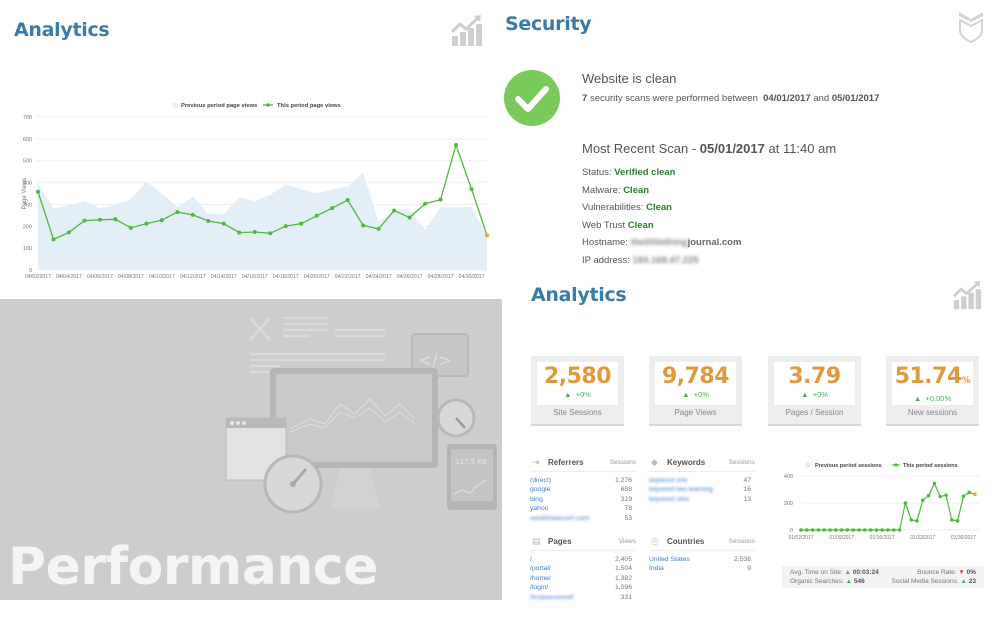 The height and width of the screenshot is (623, 995). What do you see at coordinates (539, 508) in the screenshot?
I see `table-row-link: yahoo` at bounding box center [539, 508].